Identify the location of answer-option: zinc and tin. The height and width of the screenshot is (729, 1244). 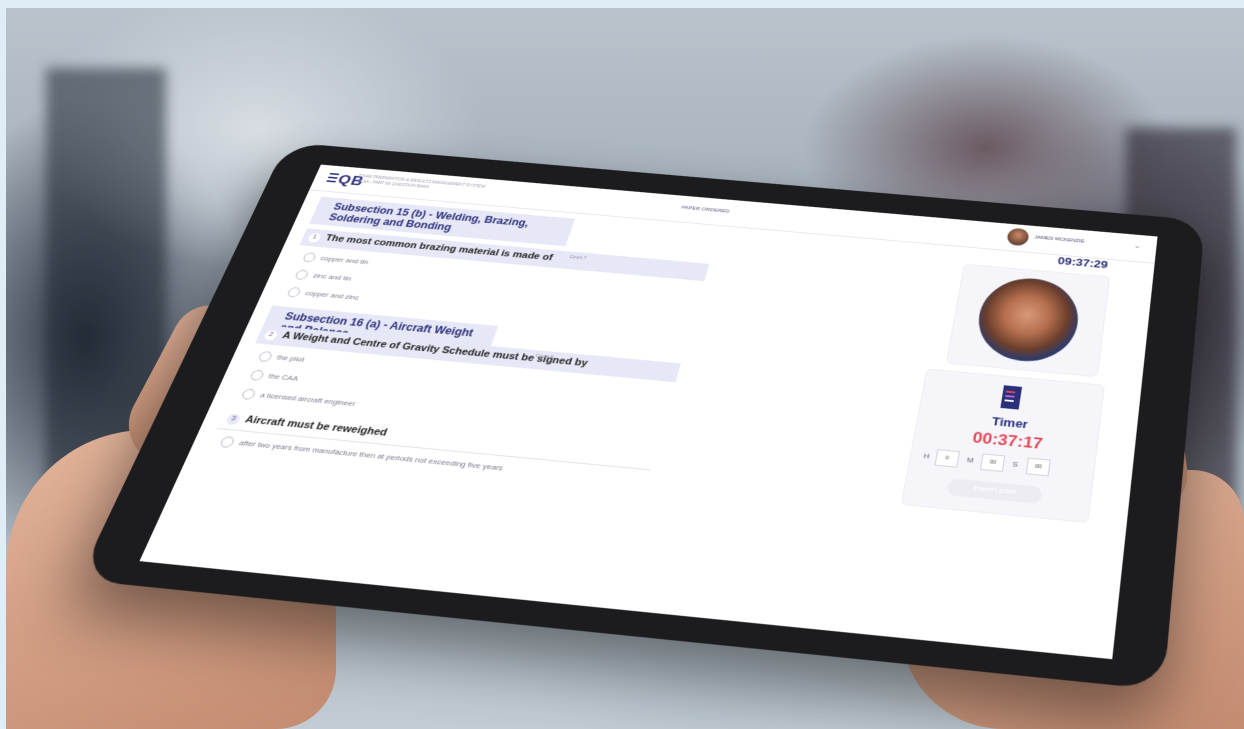
(332, 277).